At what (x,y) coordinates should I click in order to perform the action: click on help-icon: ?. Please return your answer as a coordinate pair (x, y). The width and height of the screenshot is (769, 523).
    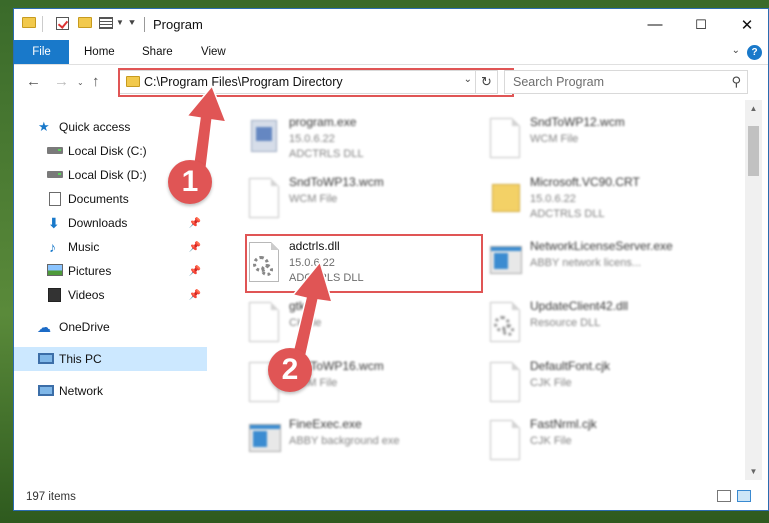
    Looking at the image, I should click on (754, 52).